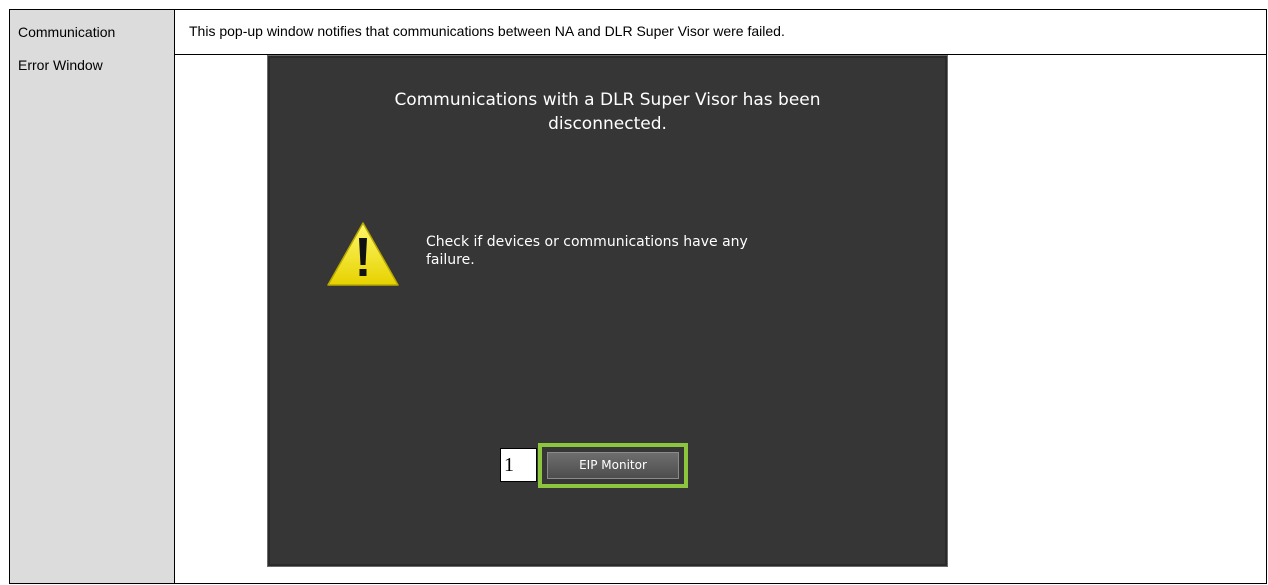  What do you see at coordinates (60, 65) in the screenshot?
I see `row-label-line2: Error Window` at bounding box center [60, 65].